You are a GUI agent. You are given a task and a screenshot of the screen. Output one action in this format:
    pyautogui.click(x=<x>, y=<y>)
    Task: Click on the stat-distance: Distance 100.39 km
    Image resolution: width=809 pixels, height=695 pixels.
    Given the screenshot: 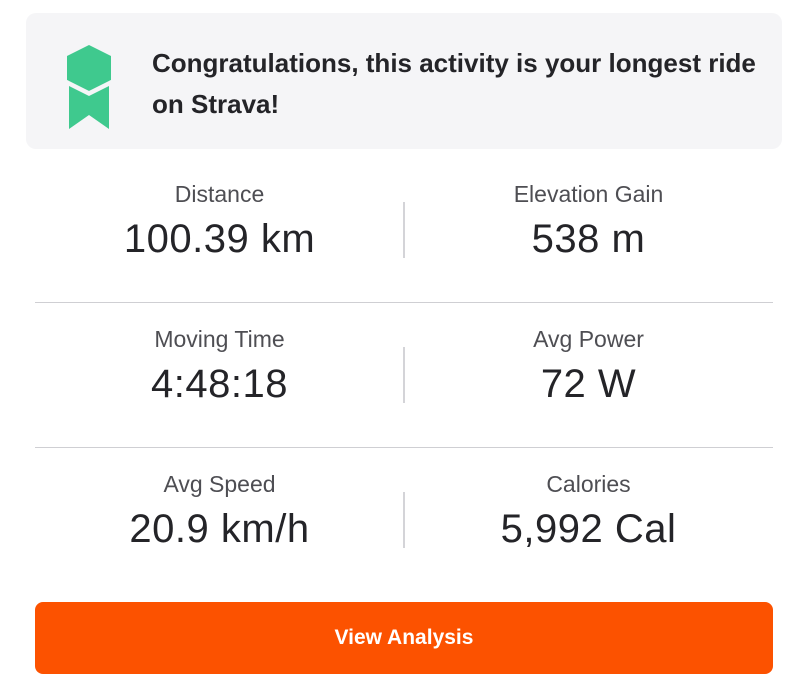 What is the action you would take?
    pyautogui.click(x=219, y=221)
    